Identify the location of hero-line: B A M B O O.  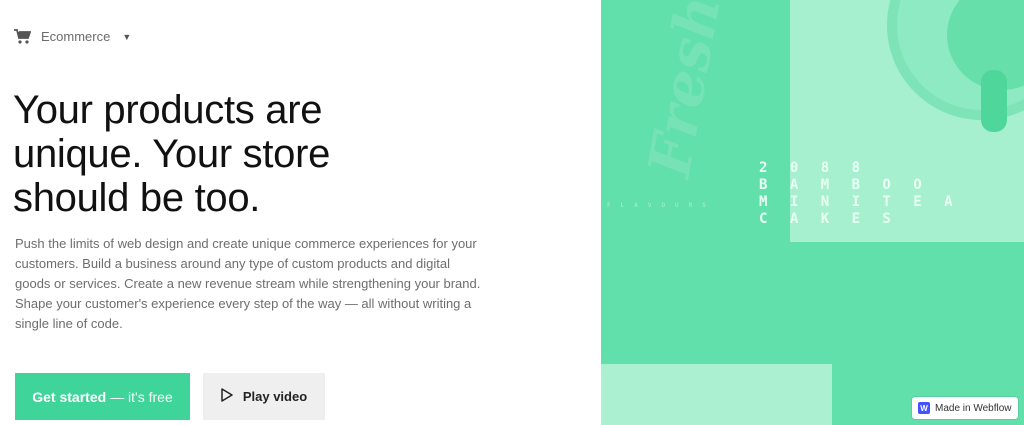
(844, 185).